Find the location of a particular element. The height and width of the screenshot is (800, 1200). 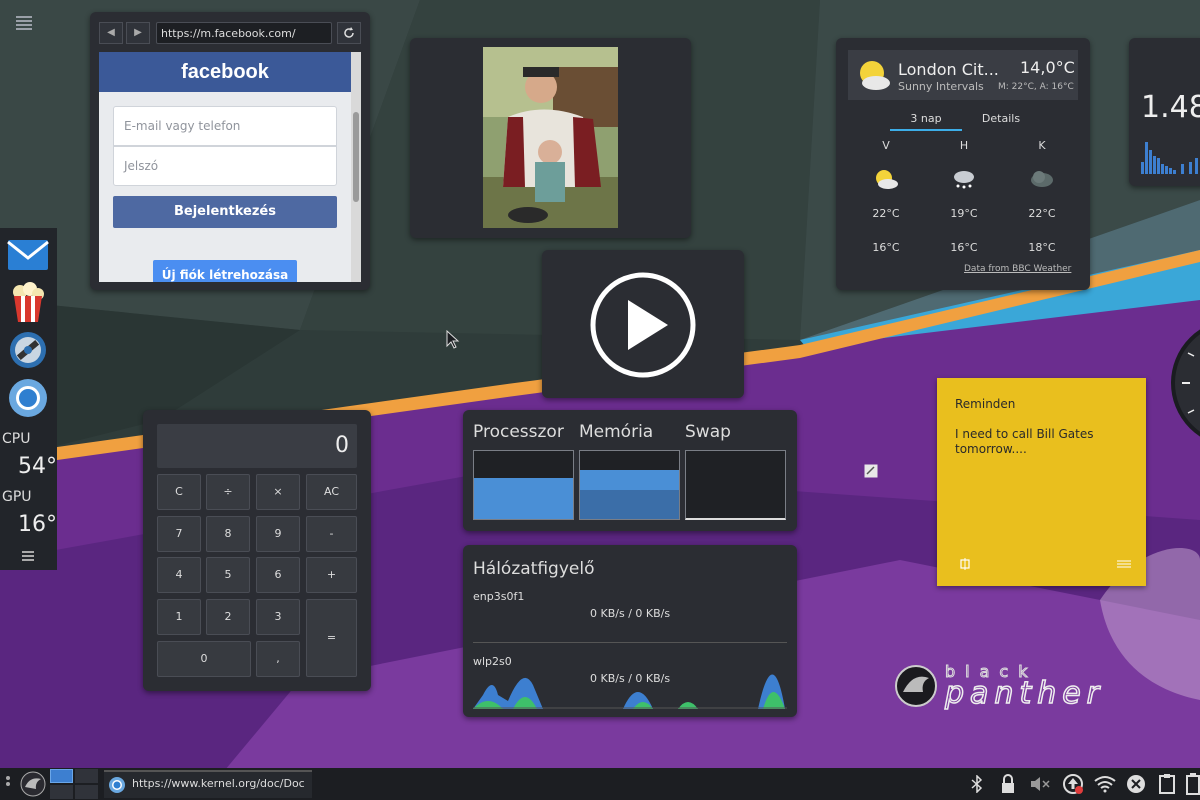

swap-monitor-label: Swap is located at coordinates (708, 432).